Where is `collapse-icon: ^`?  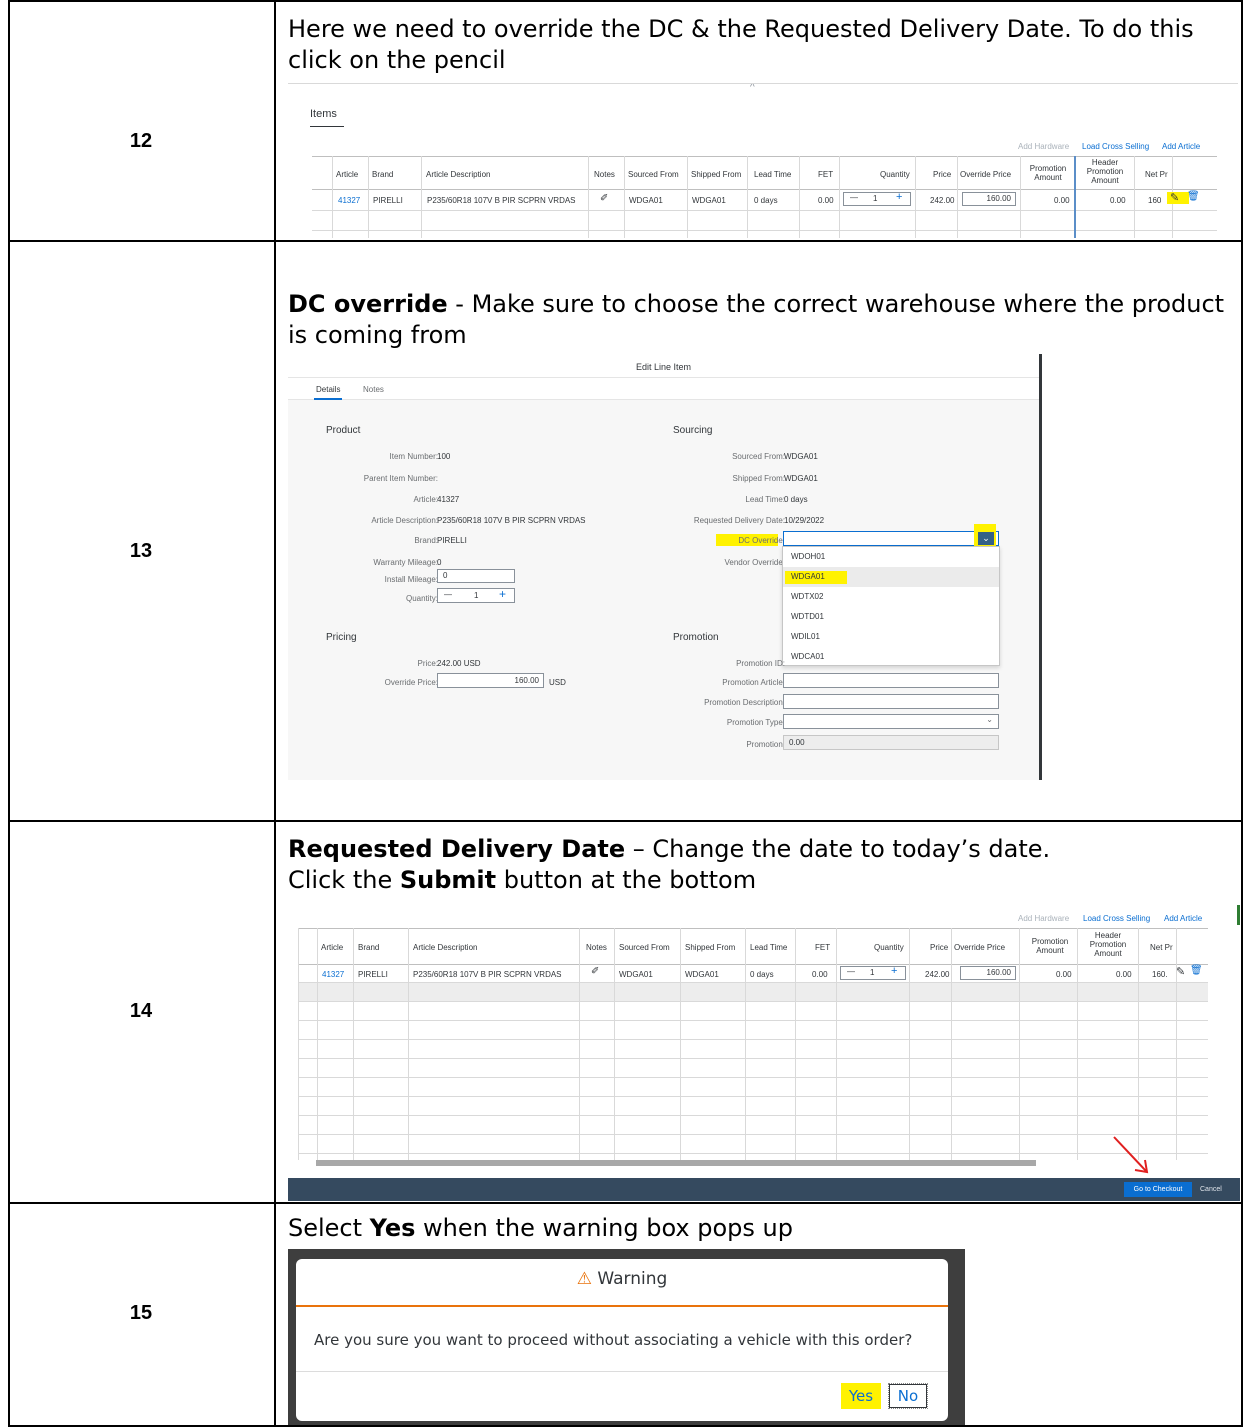
collapse-icon: ^ is located at coordinates (752, 88).